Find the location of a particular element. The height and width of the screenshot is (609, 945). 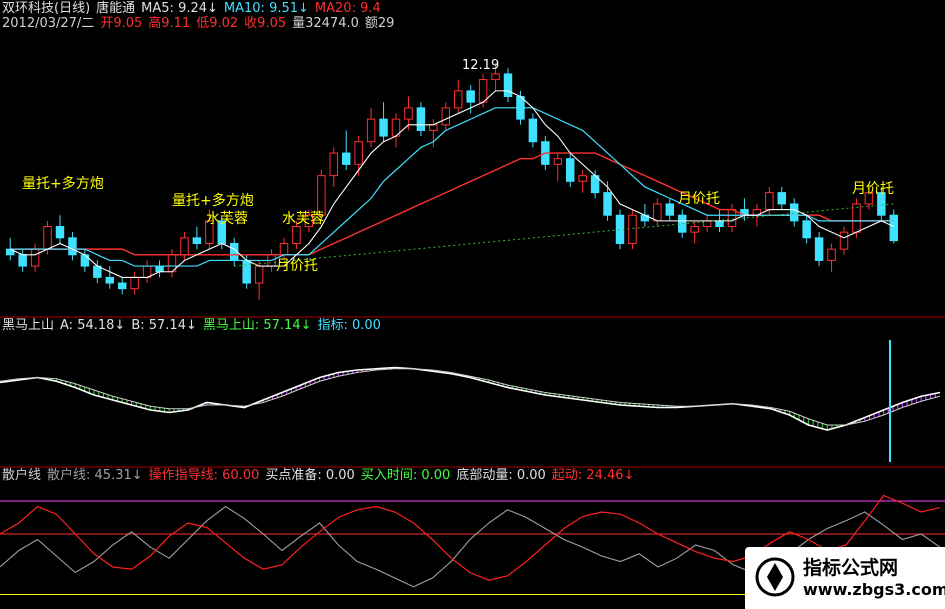

heima-header-item-3: 黑马上山: 57.14↓ is located at coordinates (257, 325).